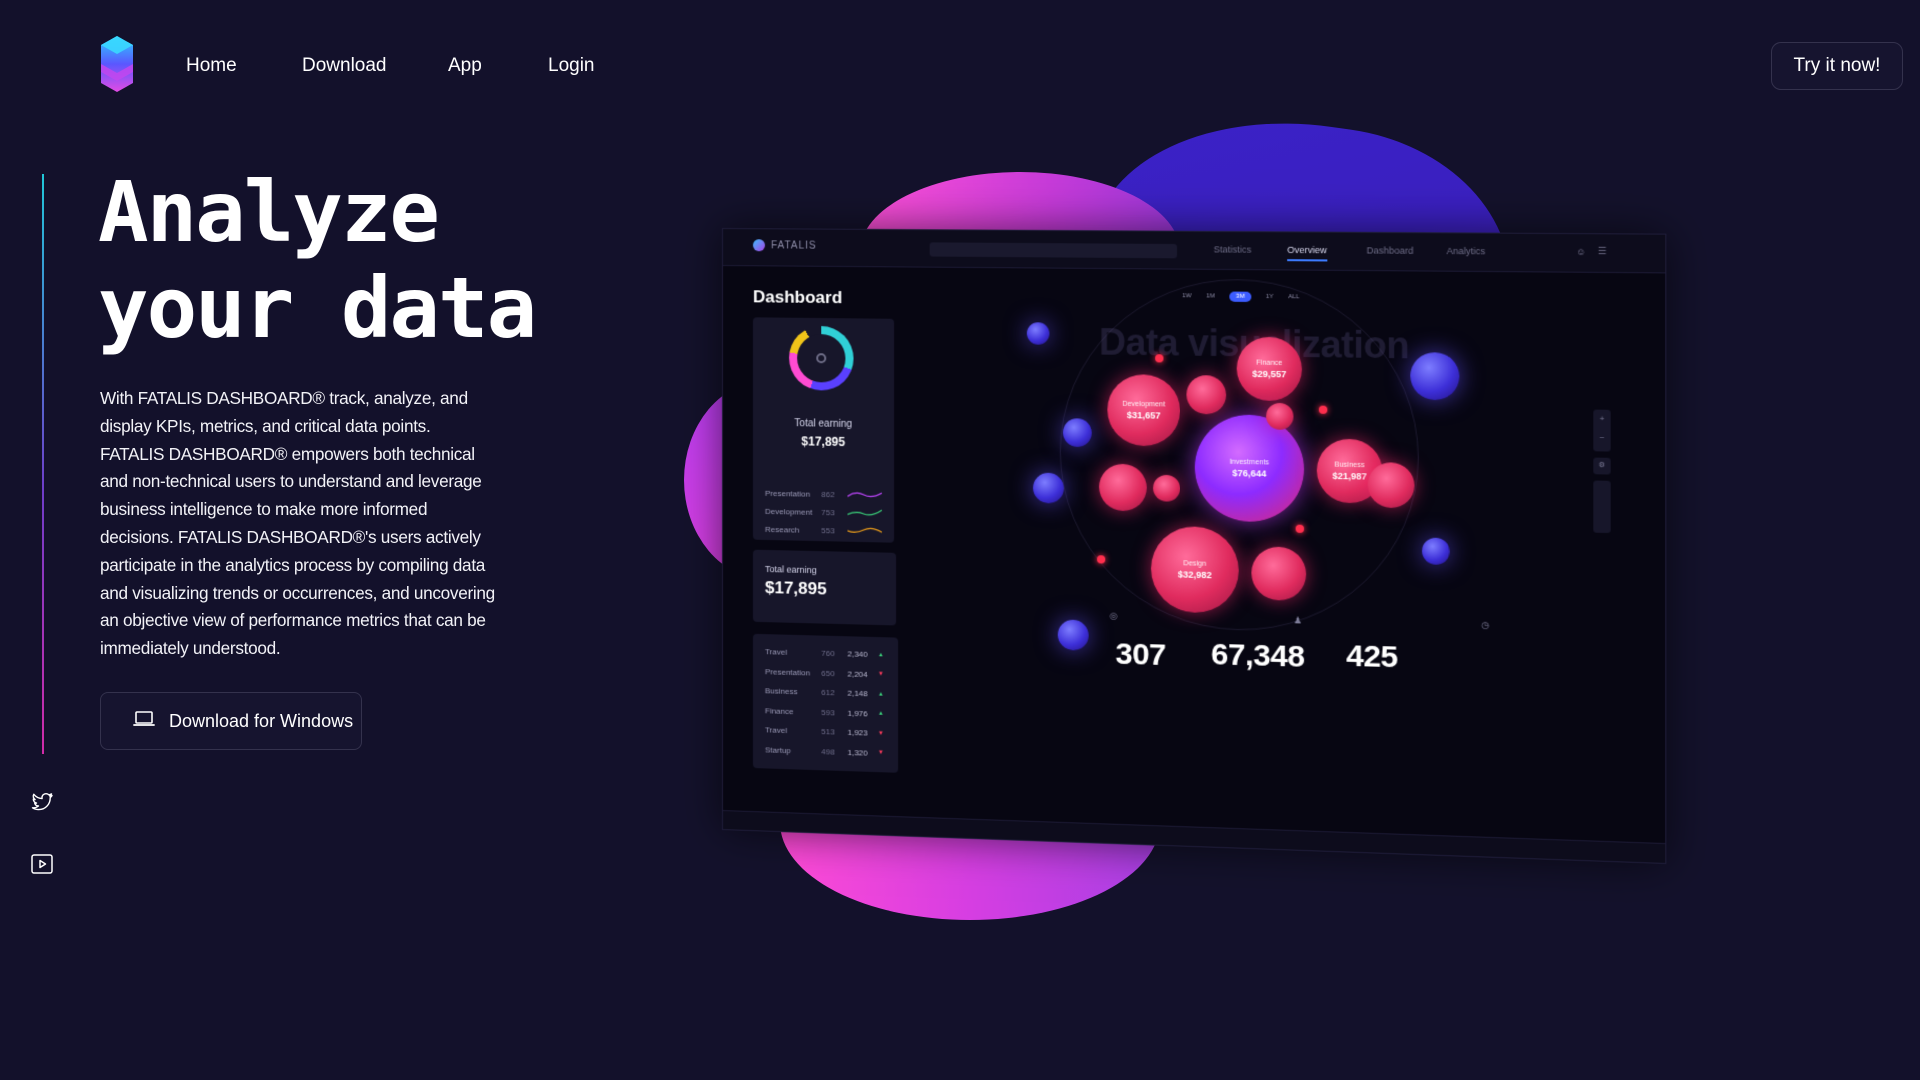 The width and height of the screenshot is (1920, 1080). Describe the element at coordinates (571, 66) in the screenshot. I see `nav-login-link: Login` at that location.